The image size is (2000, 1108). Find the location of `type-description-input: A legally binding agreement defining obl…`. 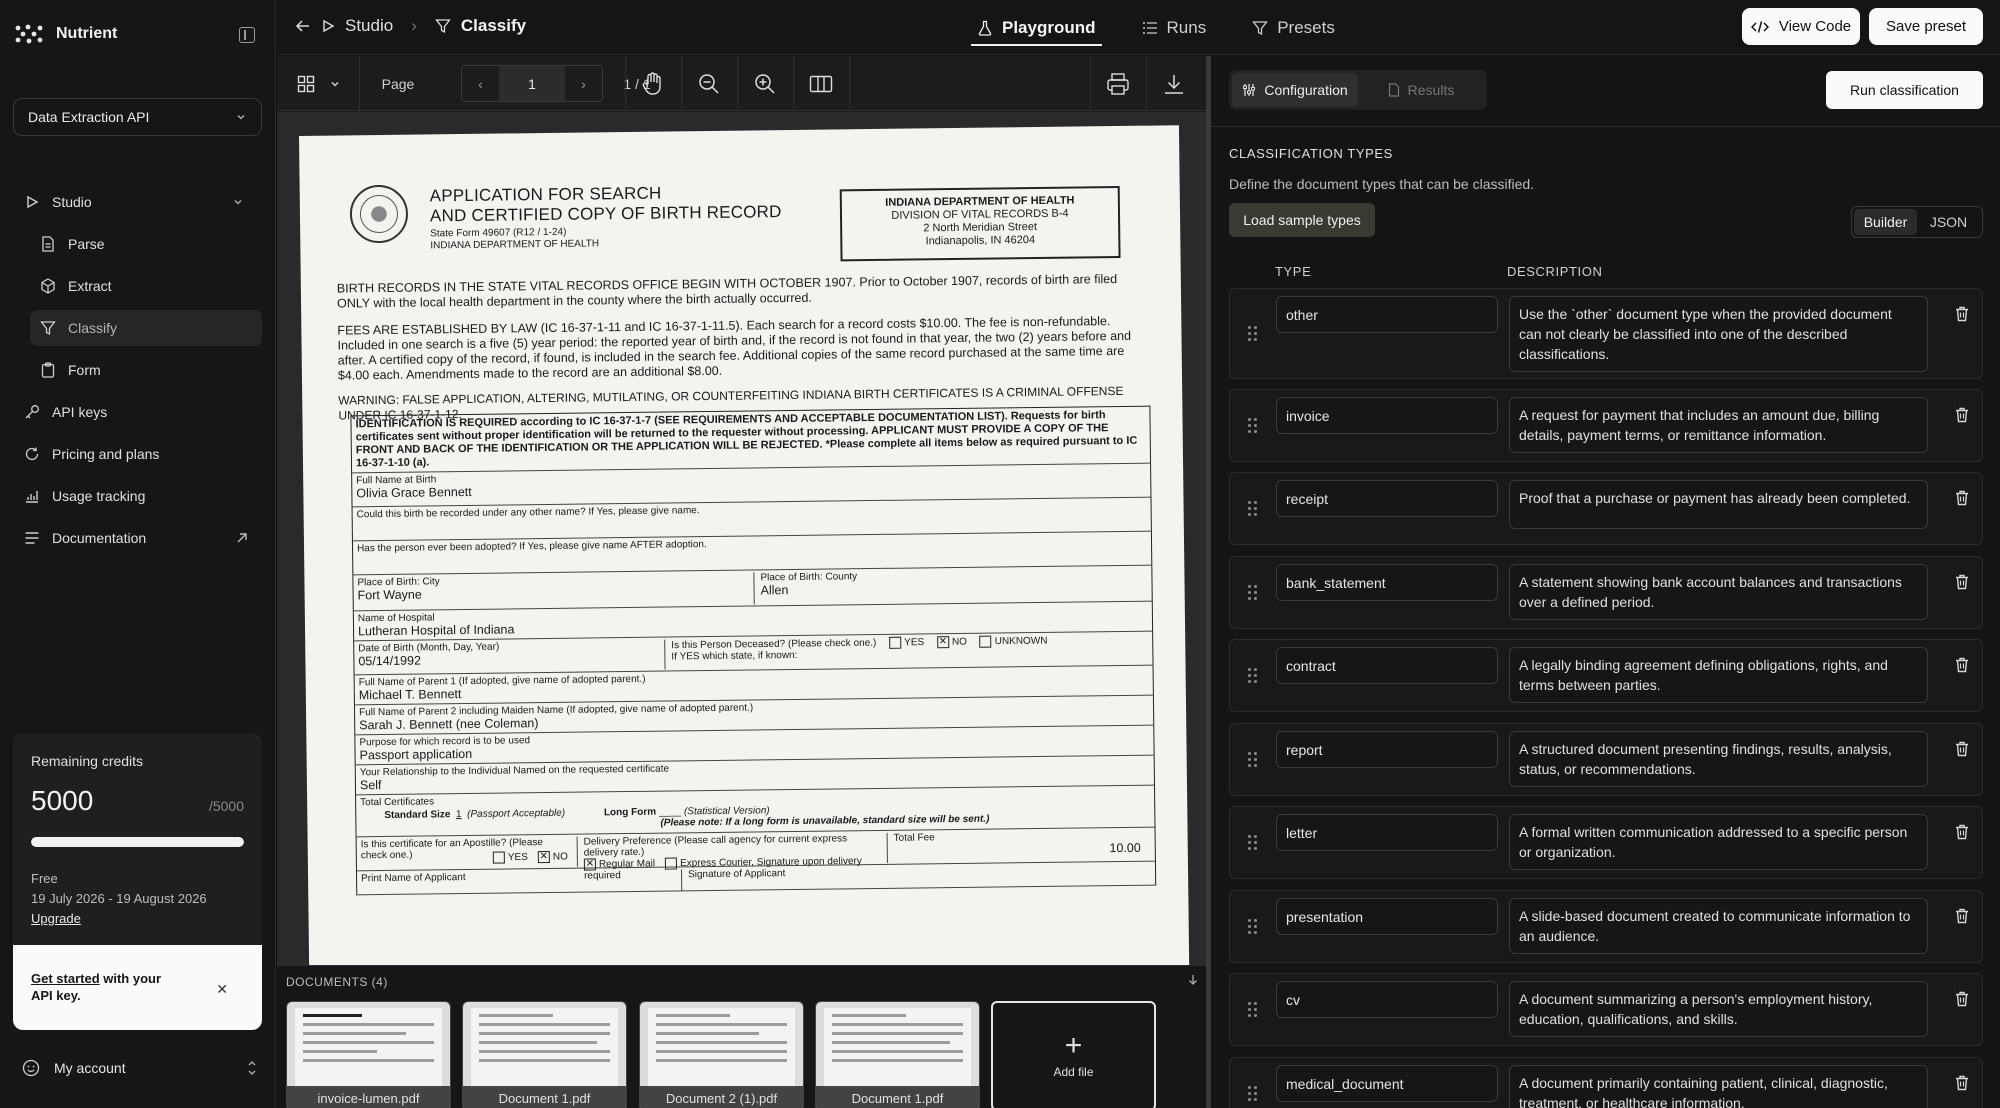

type-description-input: A legally binding agreement defining obl… is located at coordinates (1718, 675).